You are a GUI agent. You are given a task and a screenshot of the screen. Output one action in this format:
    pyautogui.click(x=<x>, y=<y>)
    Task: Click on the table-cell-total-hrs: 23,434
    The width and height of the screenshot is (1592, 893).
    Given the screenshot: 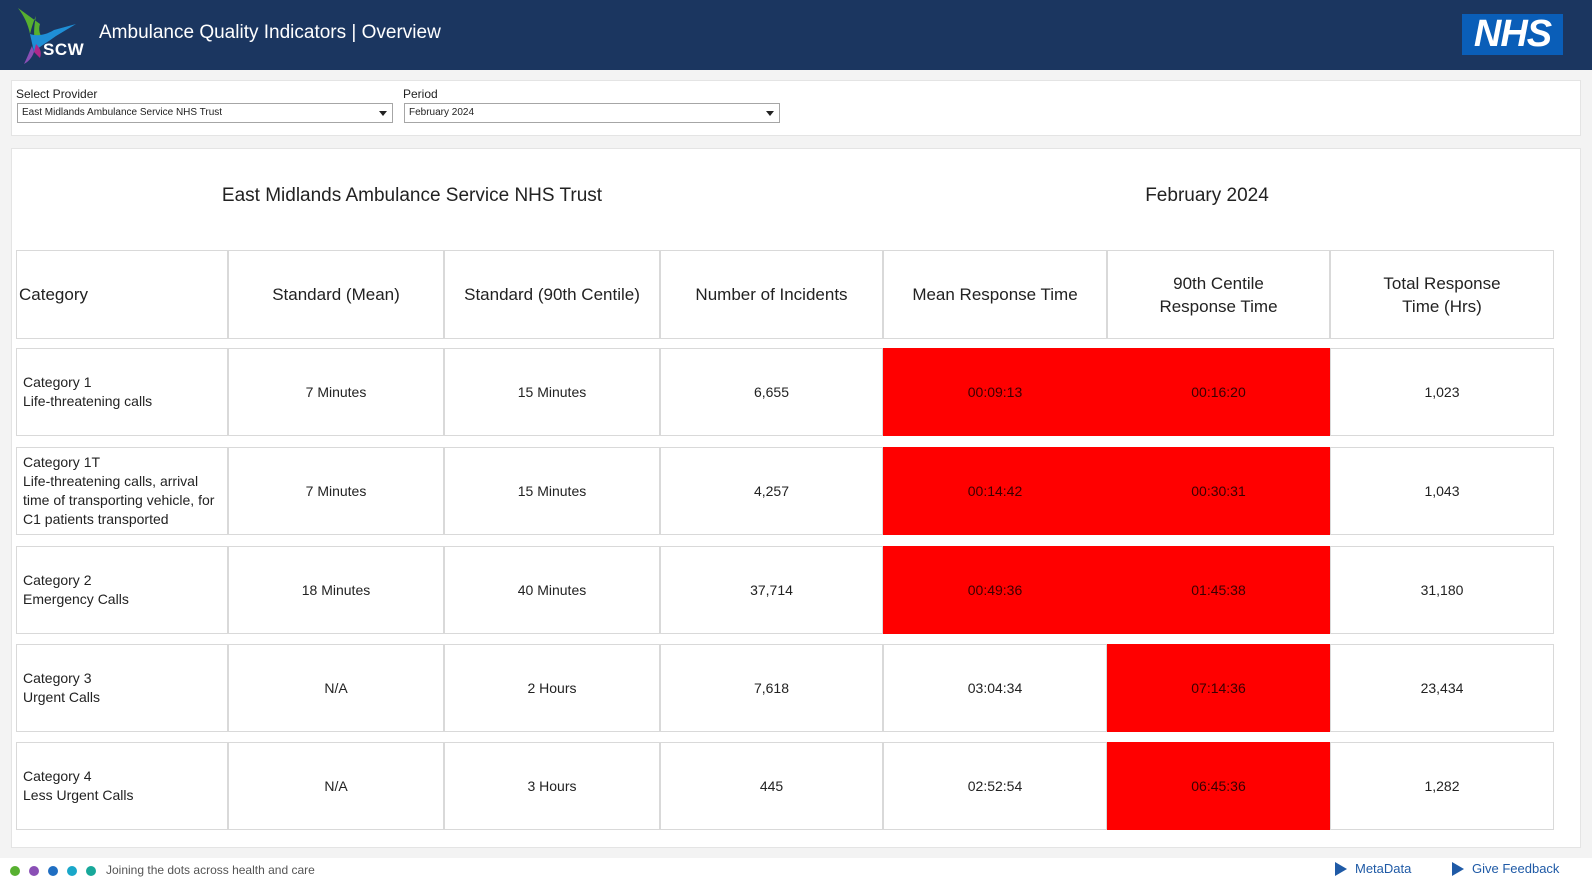 What is the action you would take?
    pyautogui.click(x=1442, y=688)
    